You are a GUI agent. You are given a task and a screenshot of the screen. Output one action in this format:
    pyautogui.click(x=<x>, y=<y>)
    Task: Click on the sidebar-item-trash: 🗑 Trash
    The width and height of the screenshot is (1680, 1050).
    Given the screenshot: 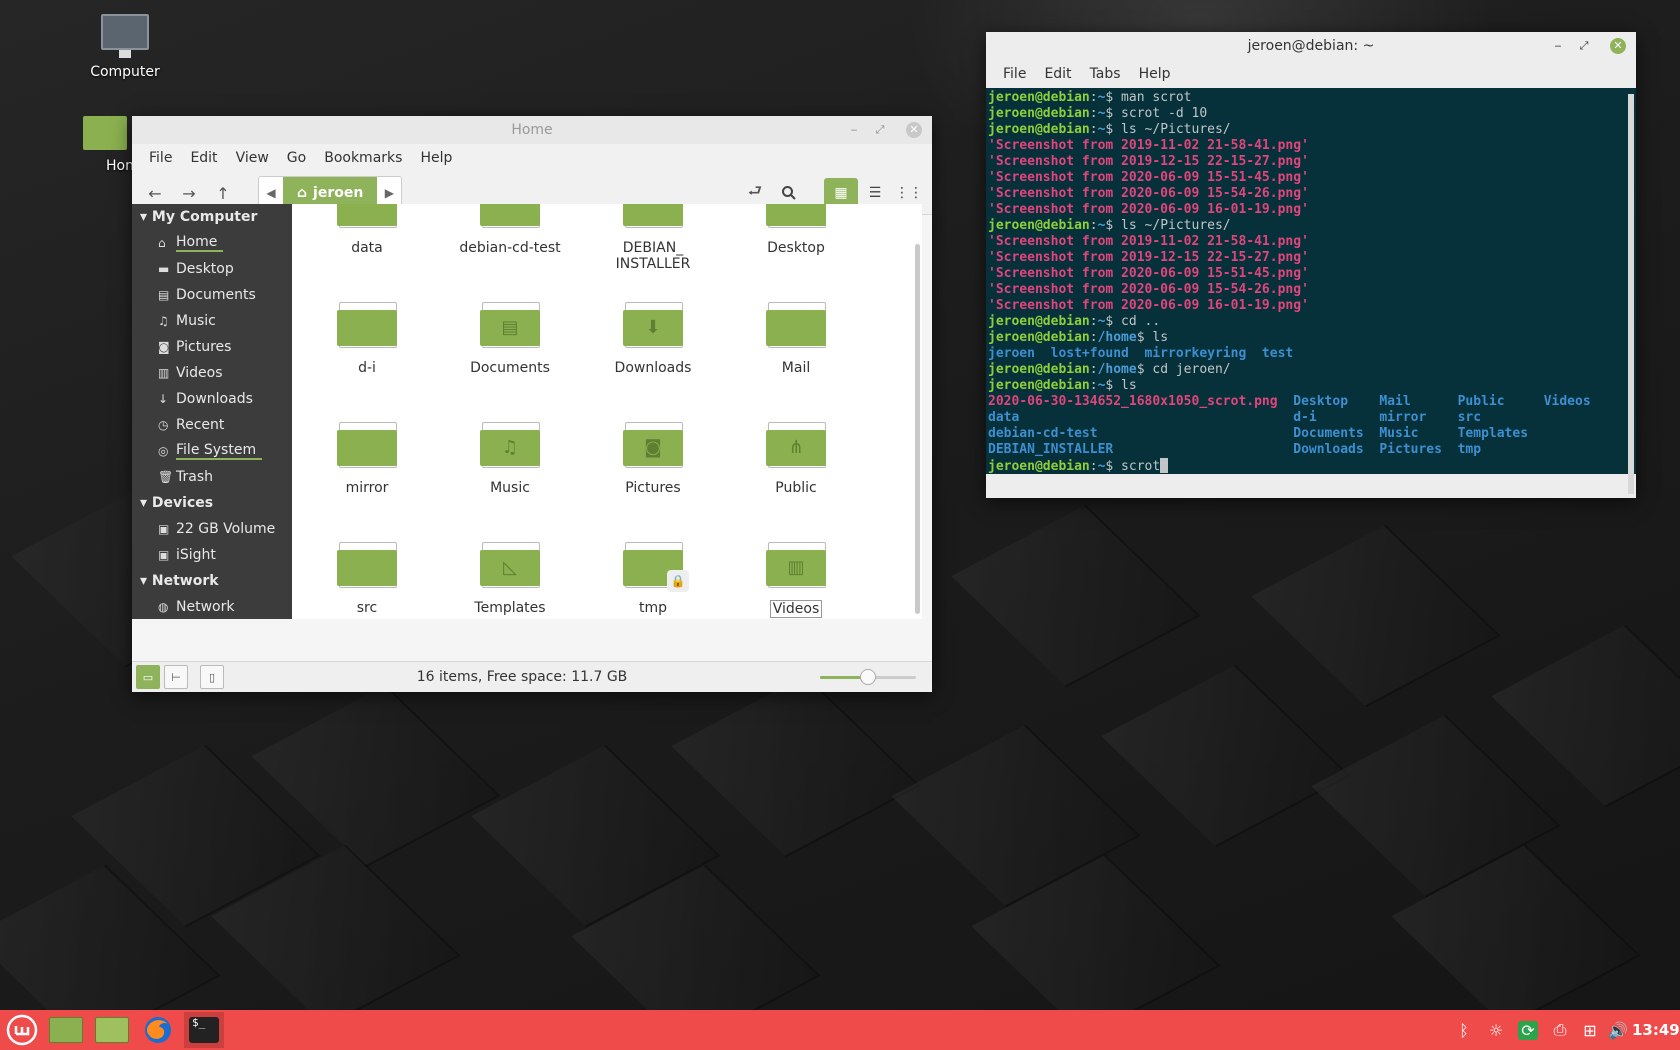 What is the action you would take?
    pyautogui.click(x=212, y=477)
    